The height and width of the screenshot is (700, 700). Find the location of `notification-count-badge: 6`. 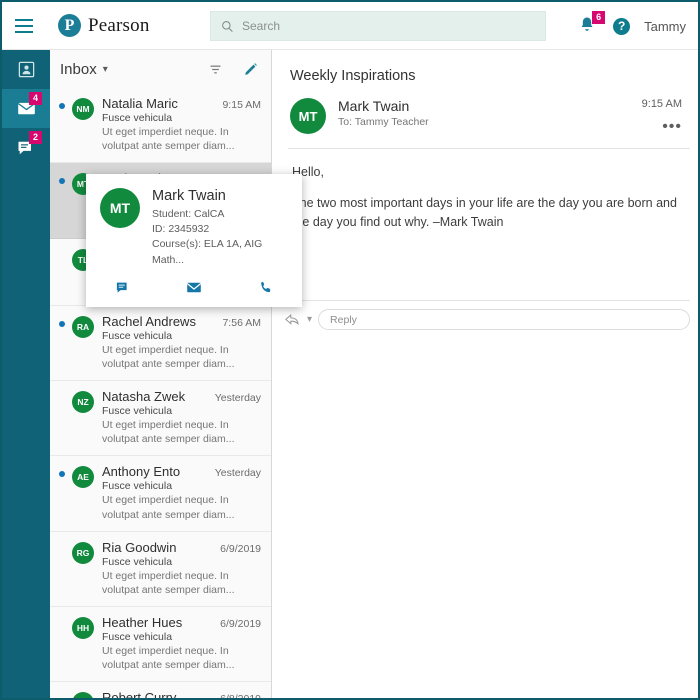

notification-count-badge: 6 is located at coordinates (599, 17).